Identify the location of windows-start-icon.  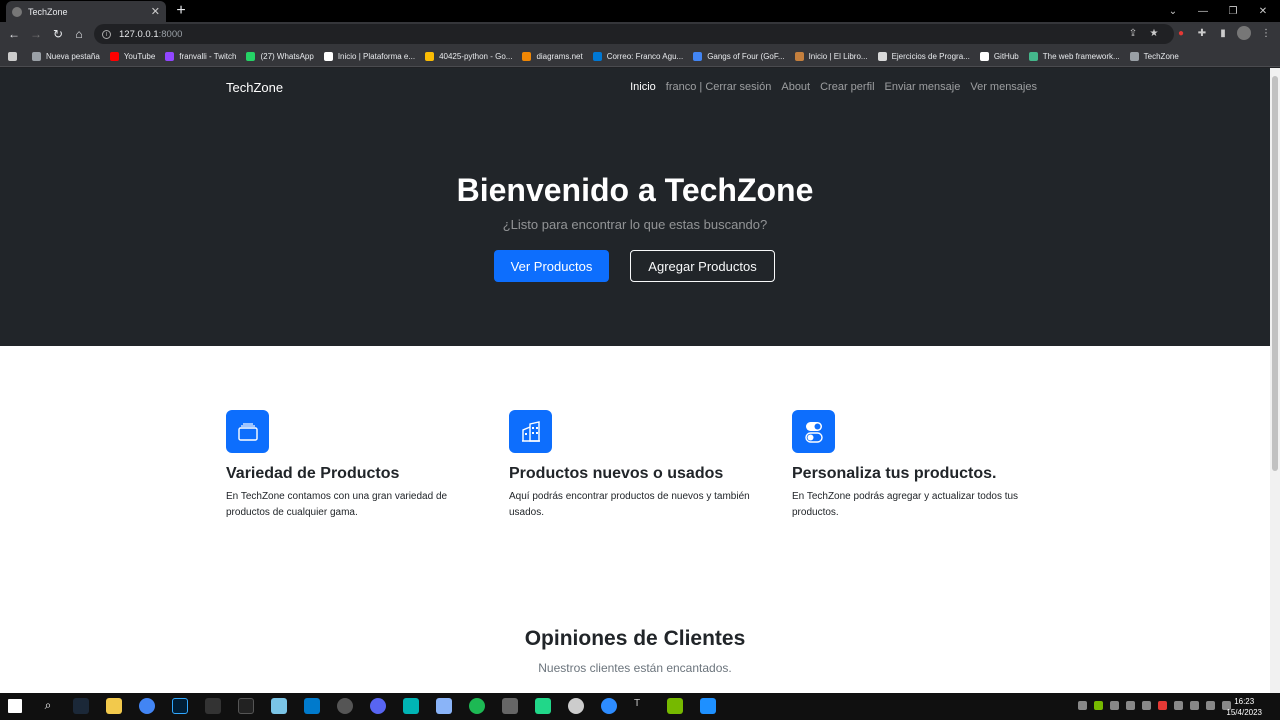
(15, 706).